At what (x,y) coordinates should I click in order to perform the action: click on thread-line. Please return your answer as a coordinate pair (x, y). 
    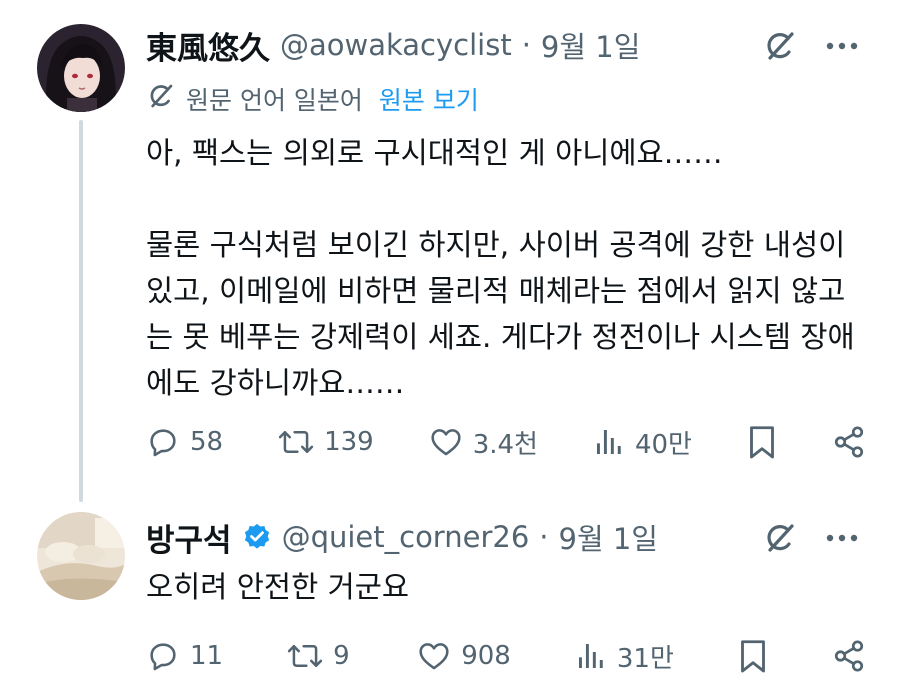
    Looking at the image, I should click on (81, 311).